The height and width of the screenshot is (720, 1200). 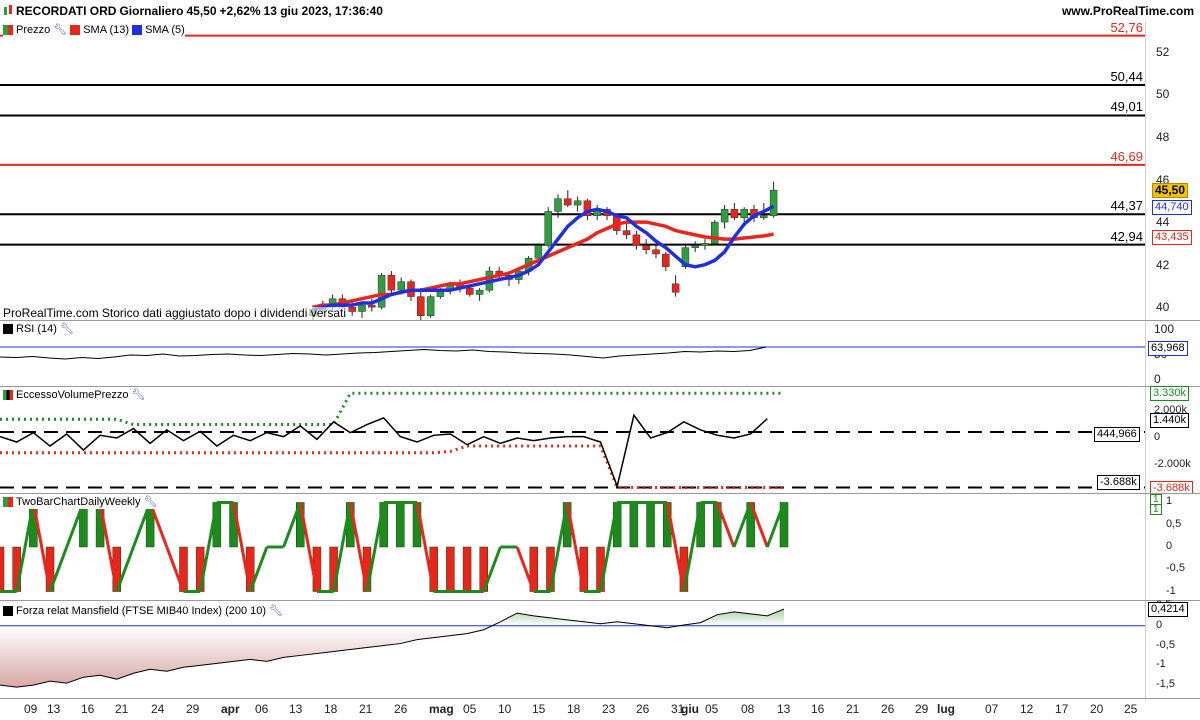 I want to click on sma13-tag: 43,435, so click(x=1172, y=238).